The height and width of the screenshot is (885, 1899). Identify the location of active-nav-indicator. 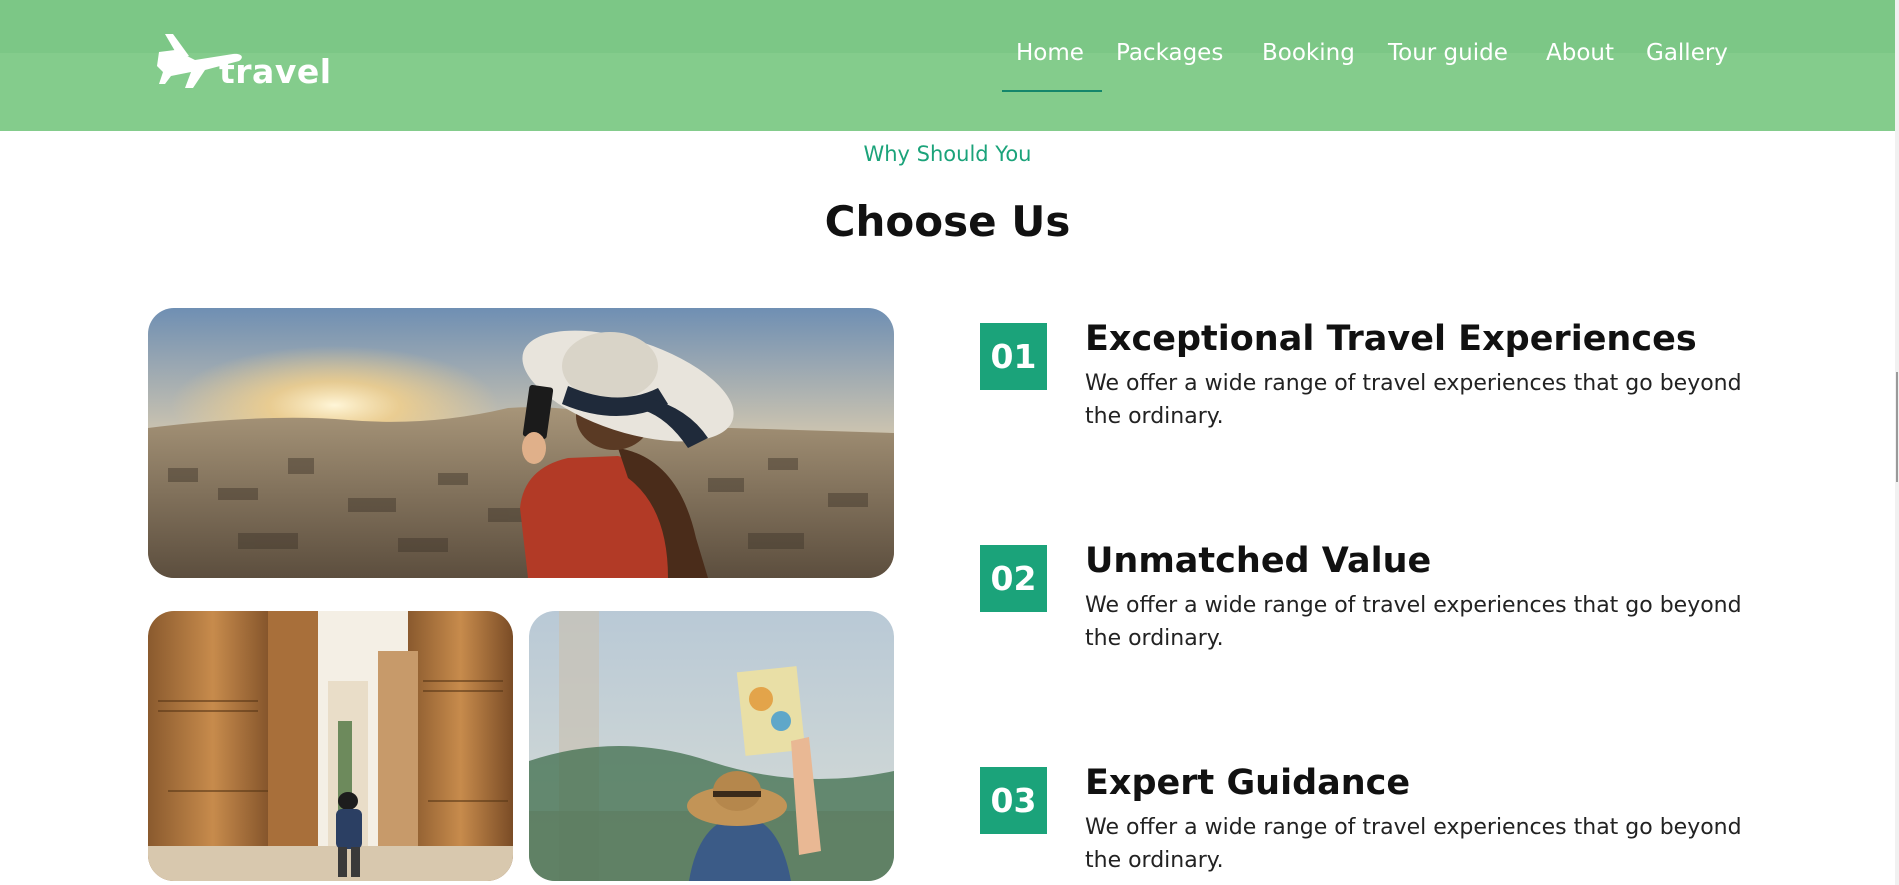
(1052, 91).